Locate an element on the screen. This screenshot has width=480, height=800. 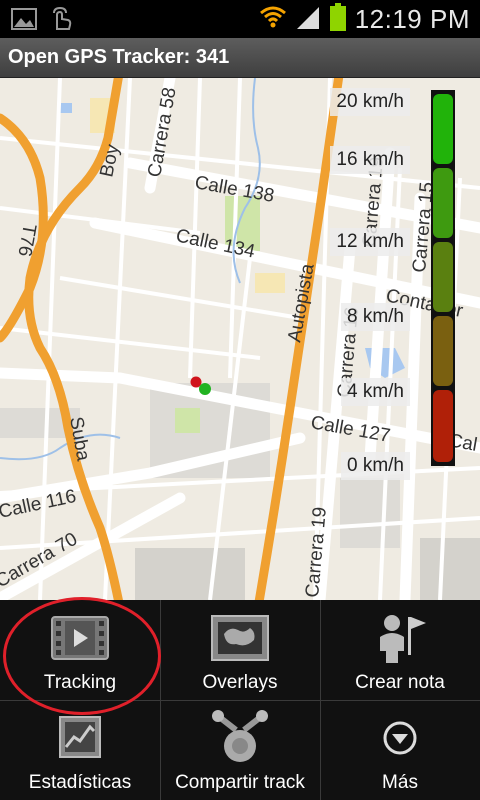
menu-item-overlays: Overlays is located at coordinates (240, 650).